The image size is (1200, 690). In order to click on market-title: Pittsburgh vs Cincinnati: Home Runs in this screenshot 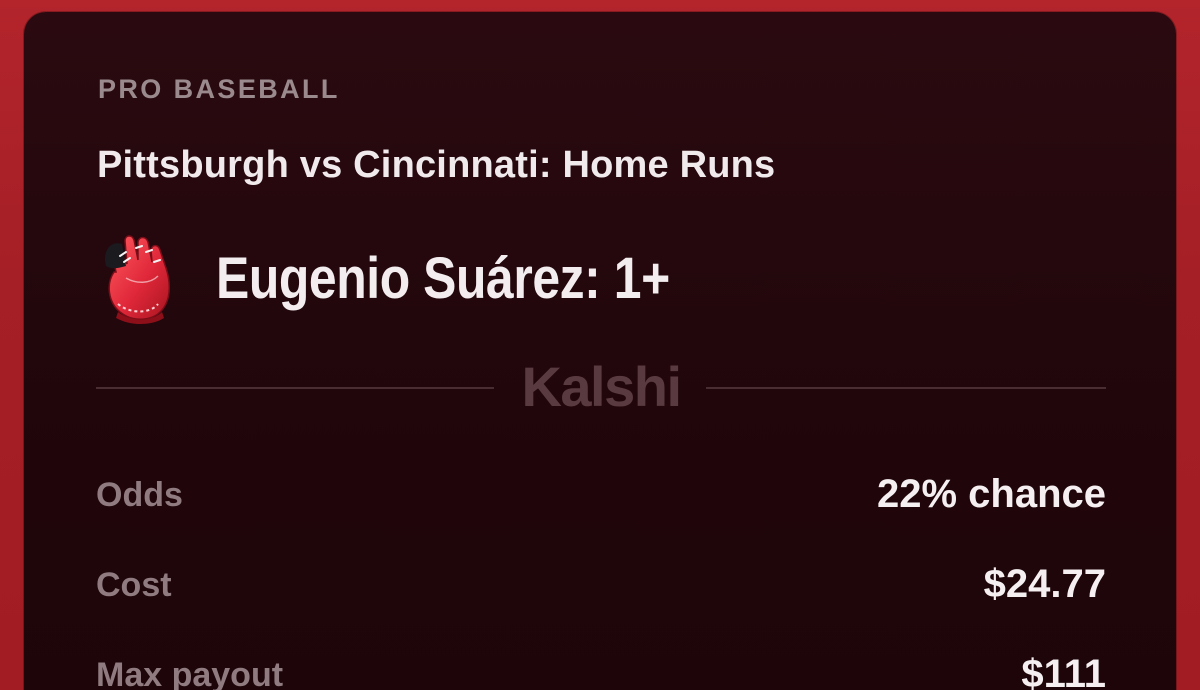, I will do `click(436, 165)`.